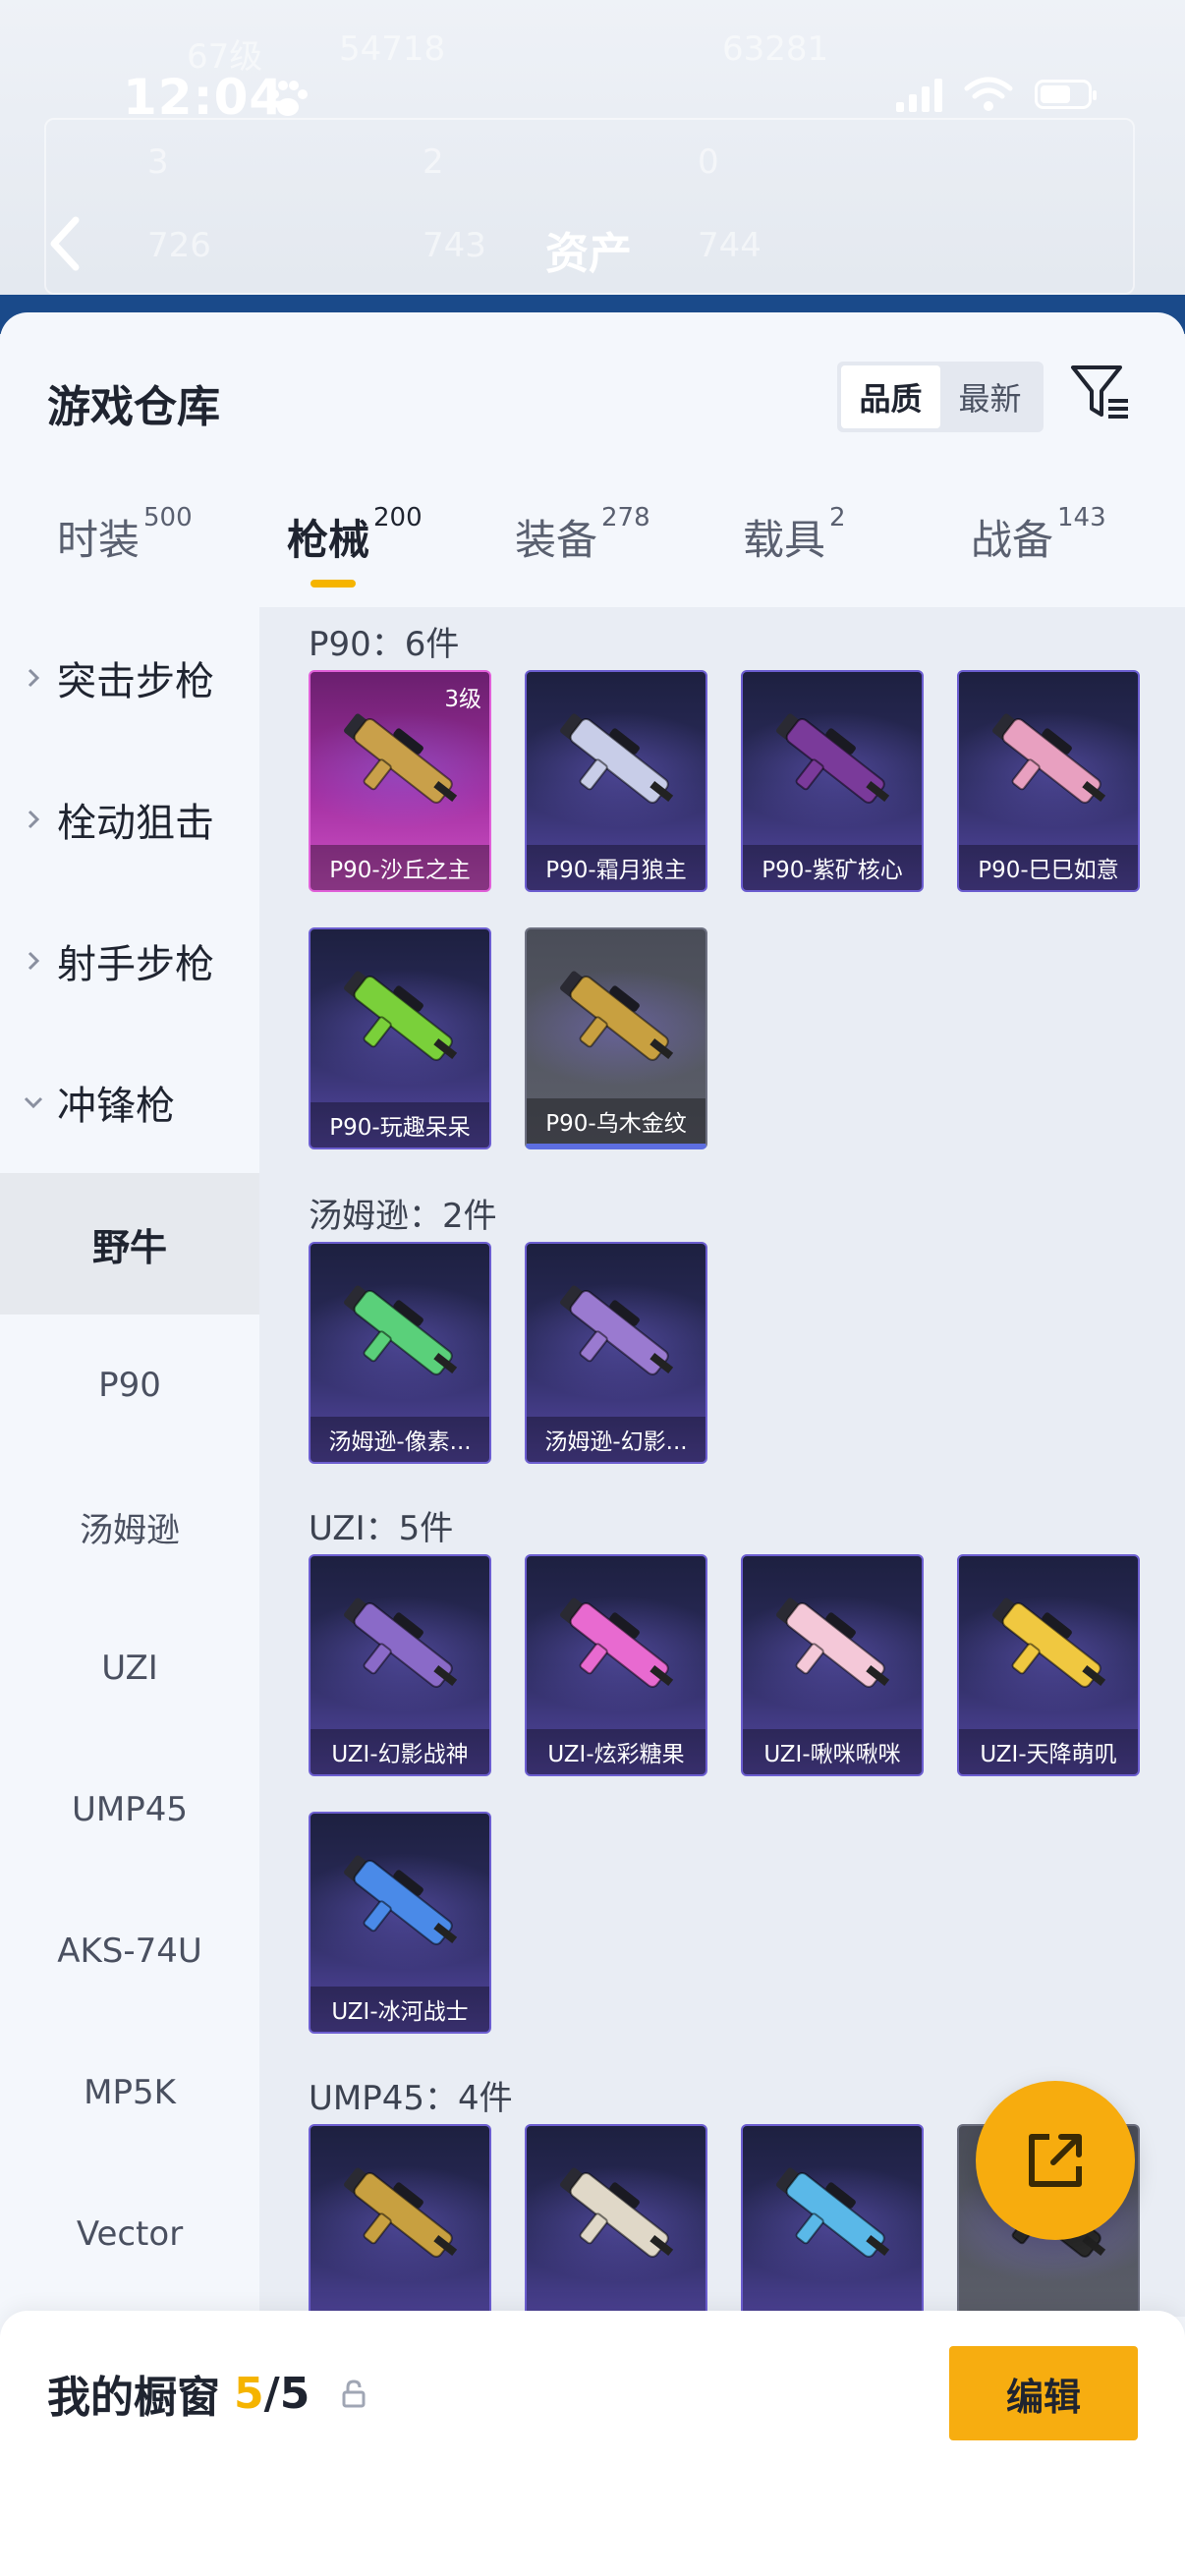 The width and height of the screenshot is (1185, 2576). Describe the element at coordinates (99, 540) in the screenshot. I see `tab-label: 时装` at that location.